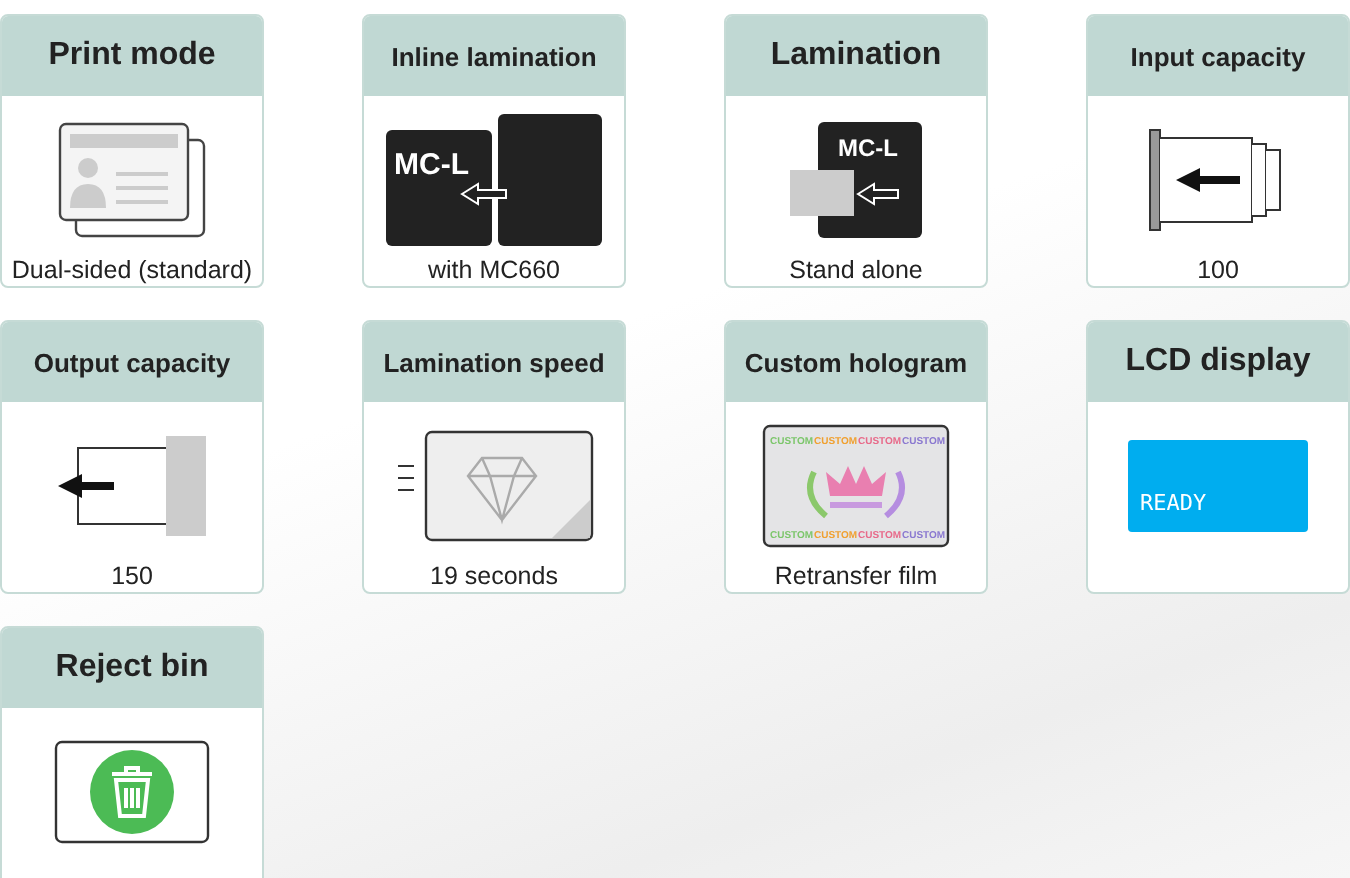 The height and width of the screenshot is (878, 1350). I want to click on card-caption: 100, so click(1218, 270).